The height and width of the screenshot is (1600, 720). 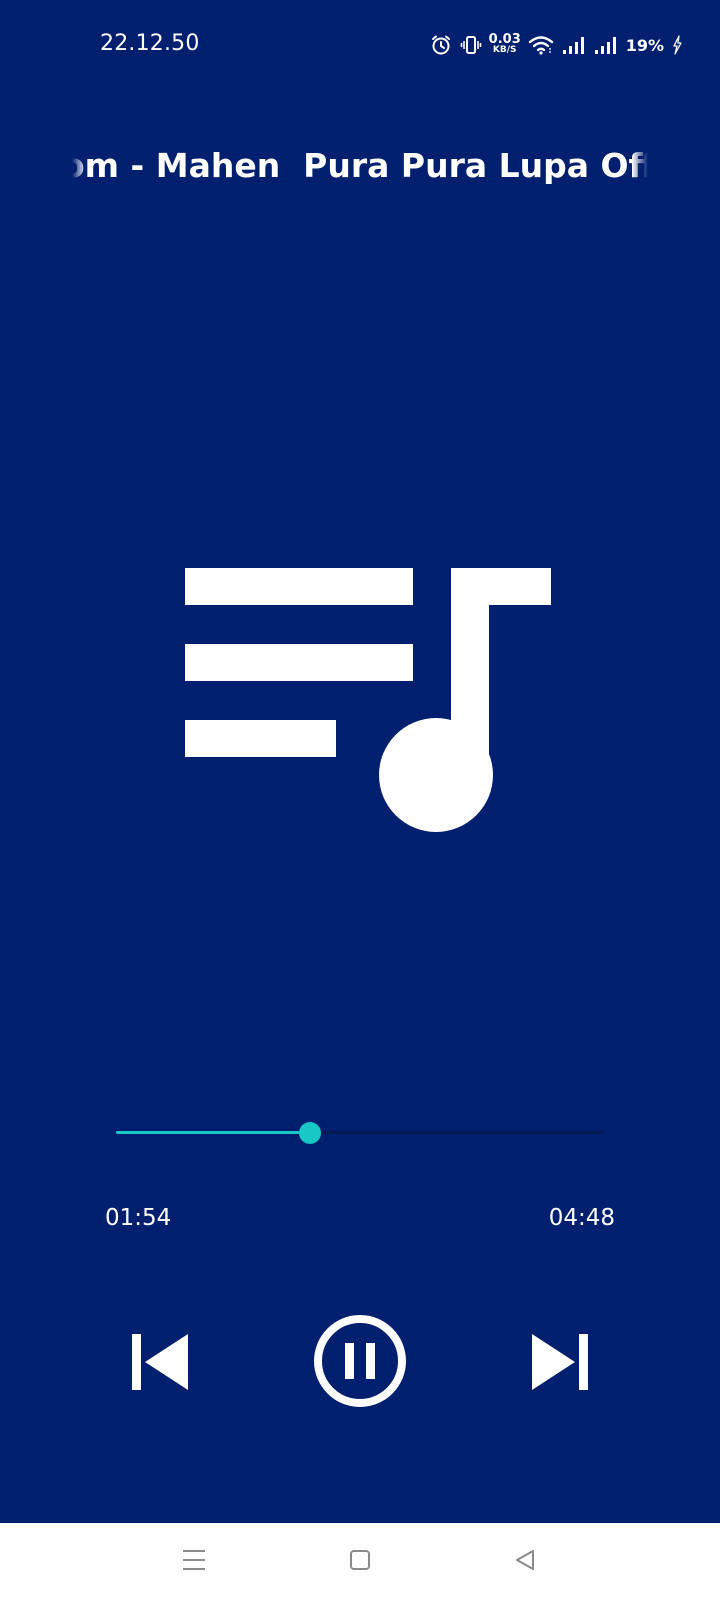 I want to click on home-button, so click(x=360, y=1561).